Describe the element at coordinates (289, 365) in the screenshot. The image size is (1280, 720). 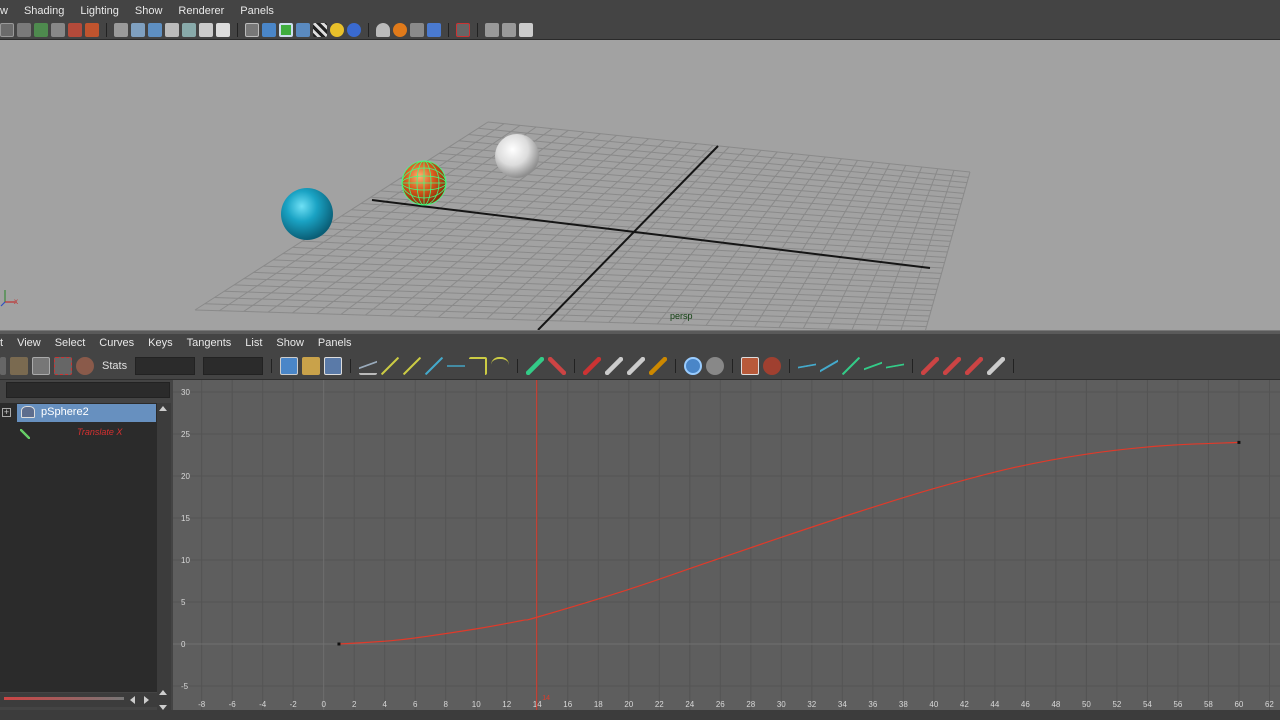
I see `frame-all-icon` at that location.